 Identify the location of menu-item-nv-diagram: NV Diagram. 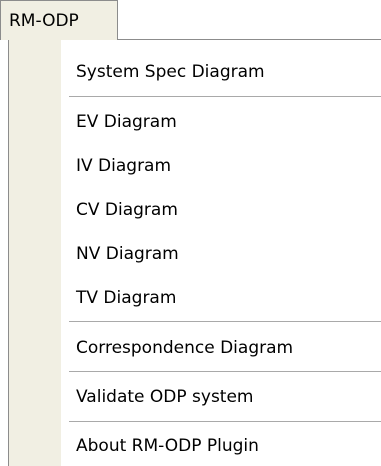
(221, 254).